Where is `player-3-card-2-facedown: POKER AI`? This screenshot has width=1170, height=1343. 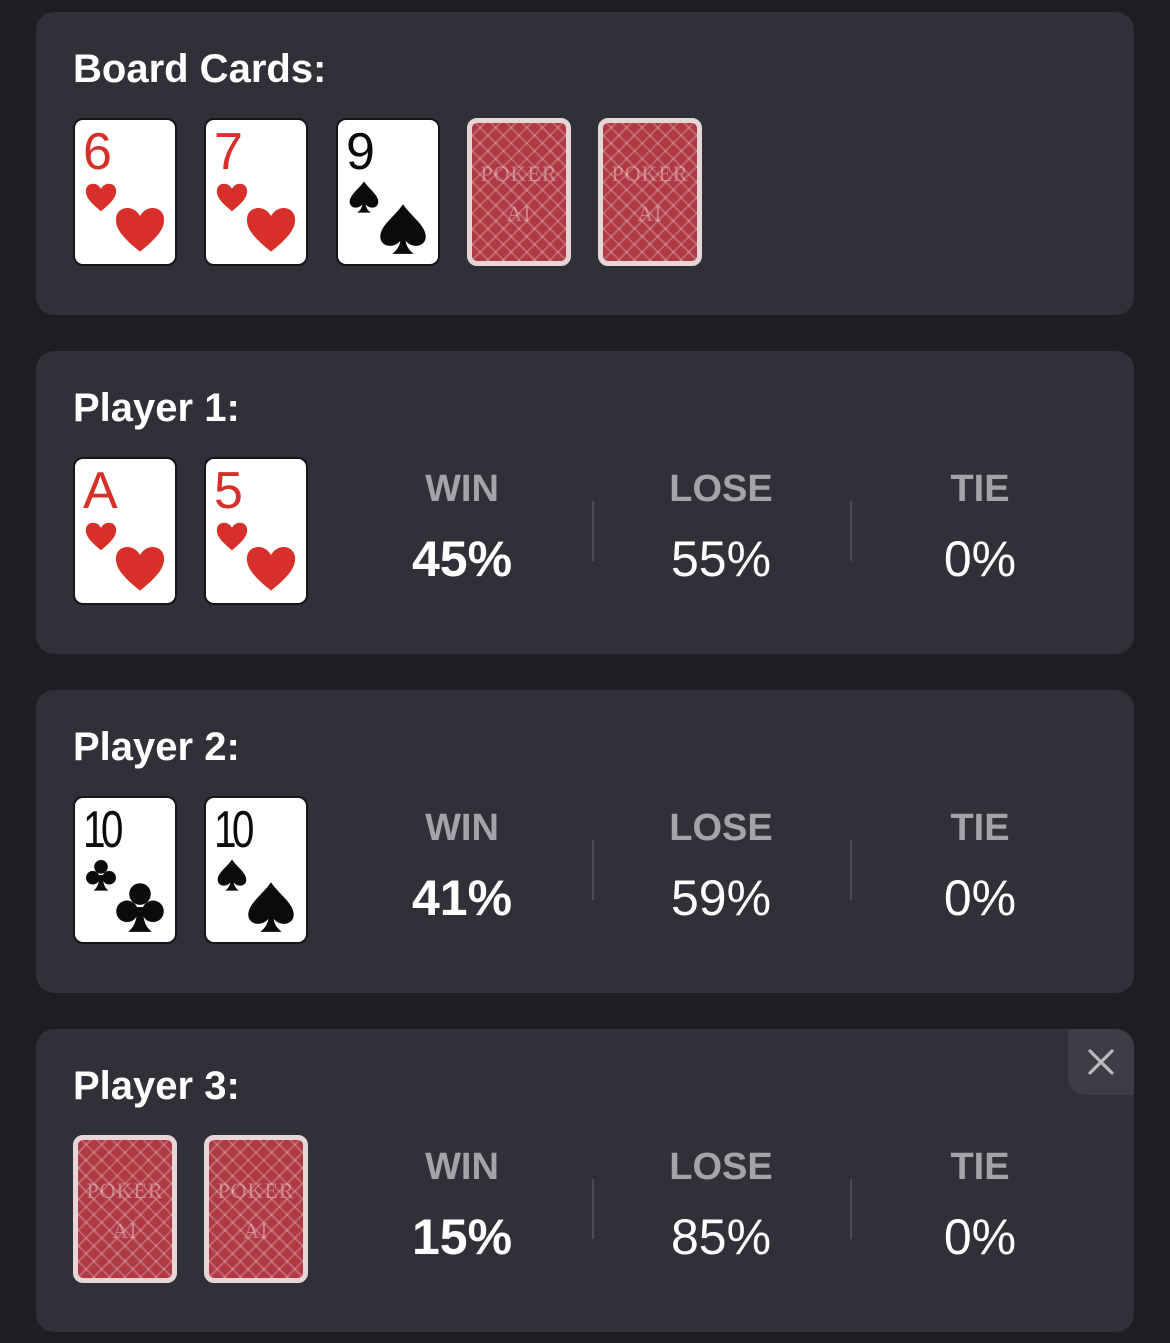 player-3-card-2-facedown: POKER AI is located at coordinates (256, 1209).